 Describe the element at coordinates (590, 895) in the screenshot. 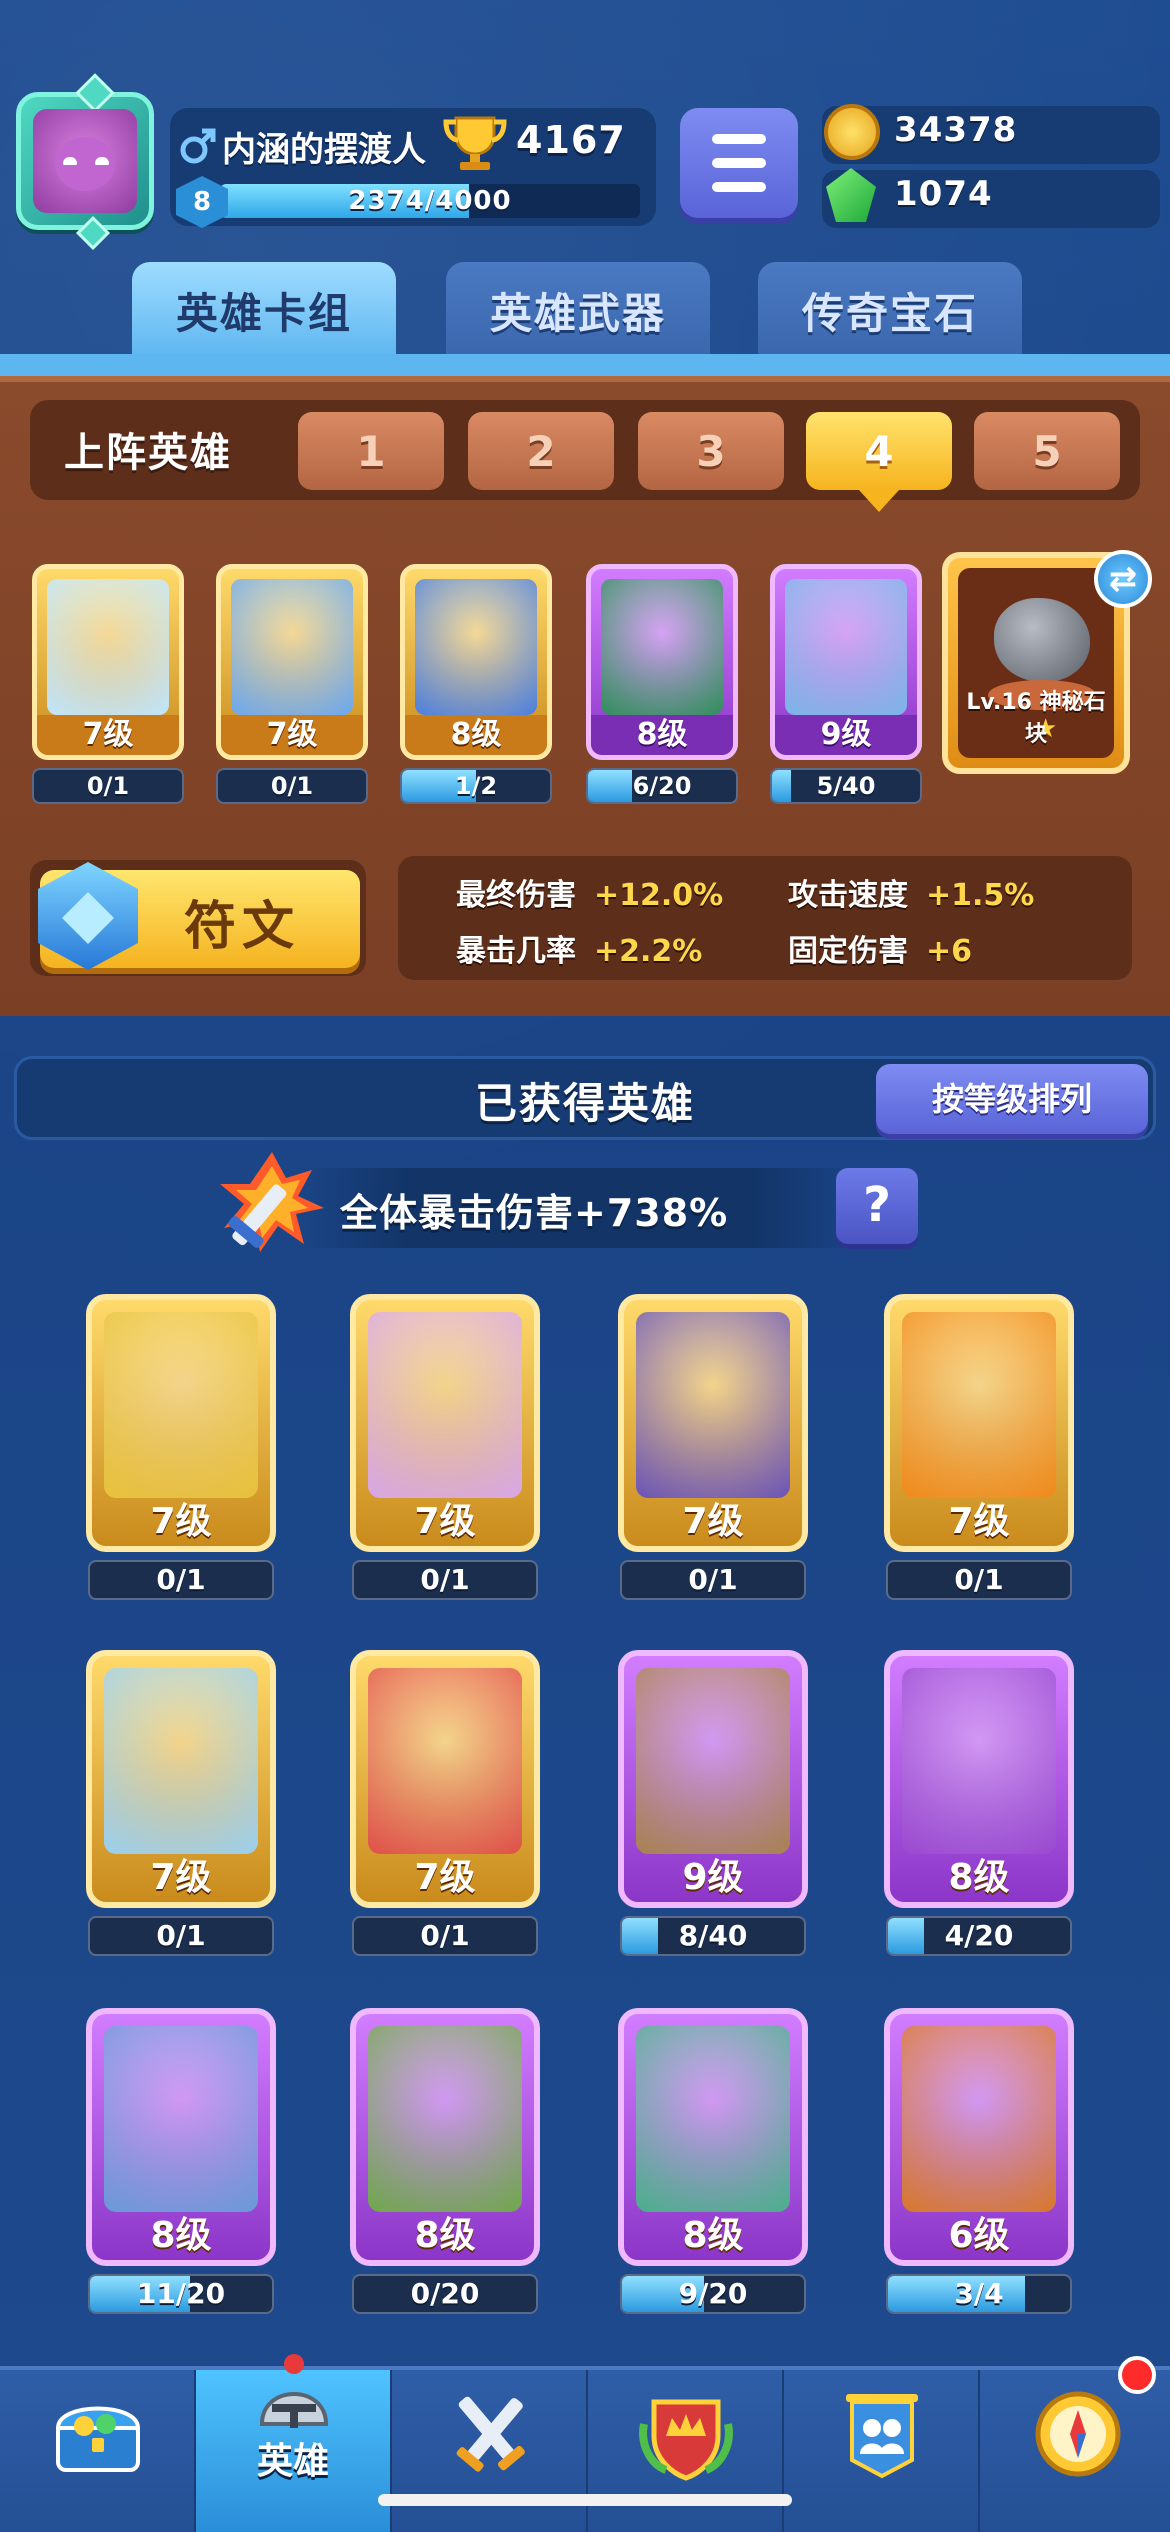

I see `stat-final-damage: 最终伤害 +12.0%` at that location.